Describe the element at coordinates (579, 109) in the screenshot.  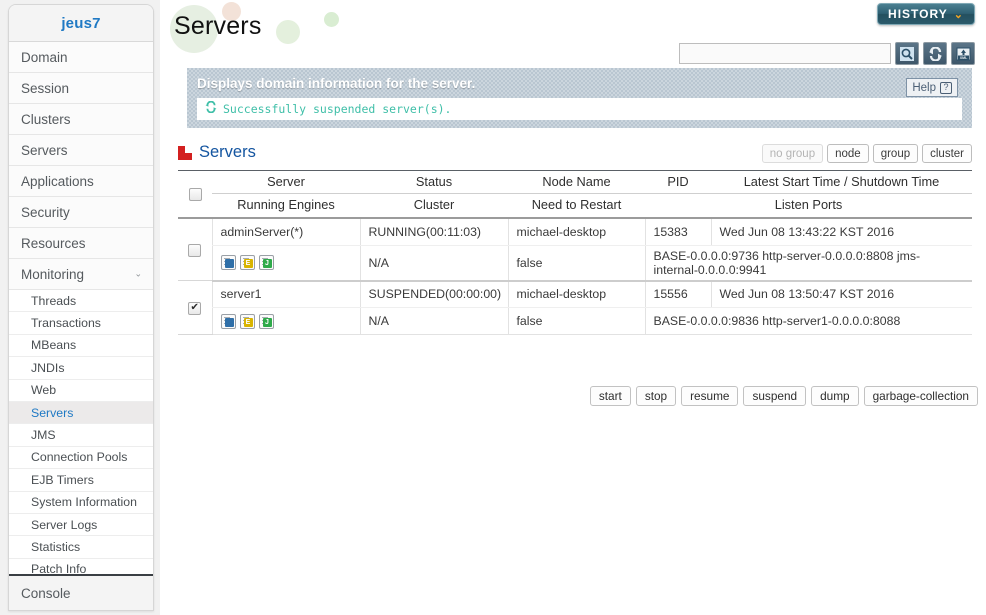
I see `banner-message: Successfully suspended server(s).` at that location.